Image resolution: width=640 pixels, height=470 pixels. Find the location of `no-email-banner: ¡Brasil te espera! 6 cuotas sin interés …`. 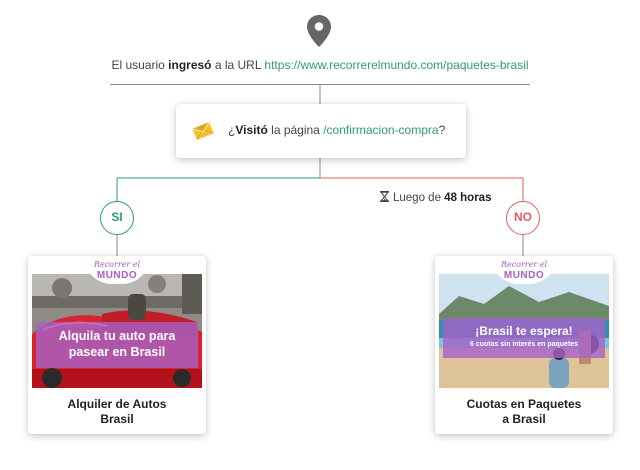

no-email-banner: ¡Brasil te espera! 6 cuotas sin interés … is located at coordinates (524, 338).